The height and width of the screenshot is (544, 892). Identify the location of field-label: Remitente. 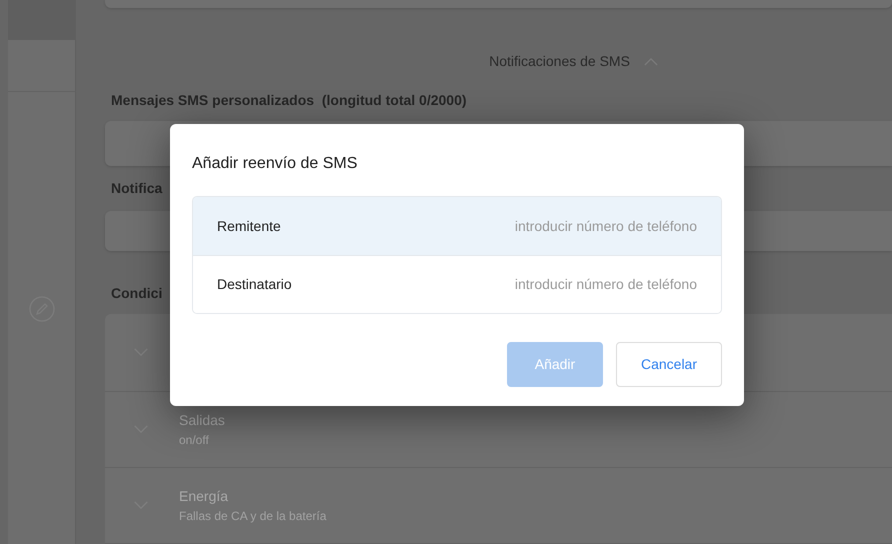
(249, 226).